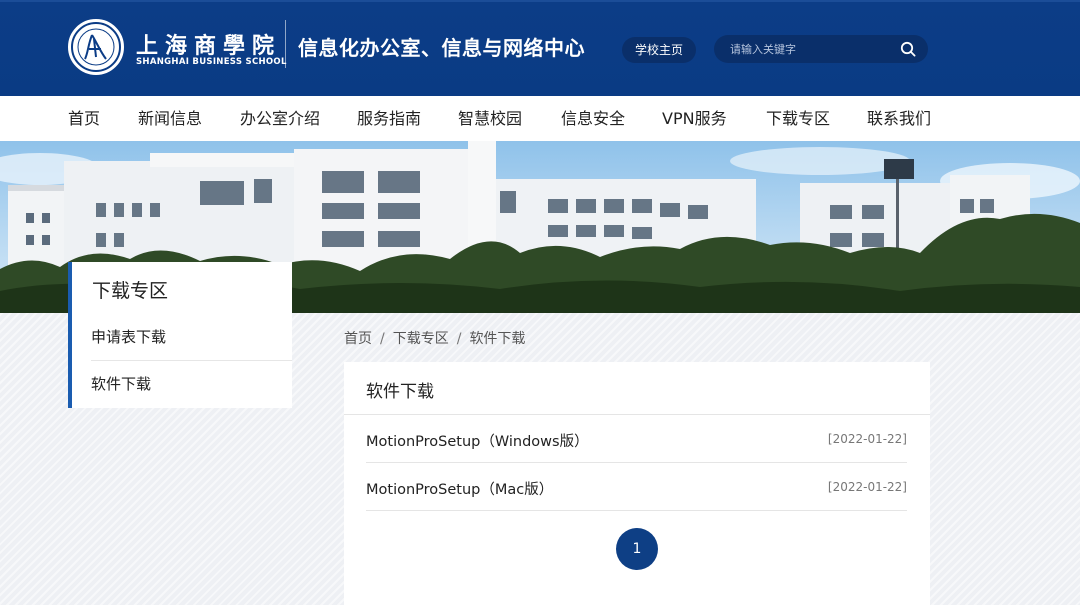  What do you see at coordinates (84, 118) in the screenshot?
I see `nav-item-home: 首页` at bounding box center [84, 118].